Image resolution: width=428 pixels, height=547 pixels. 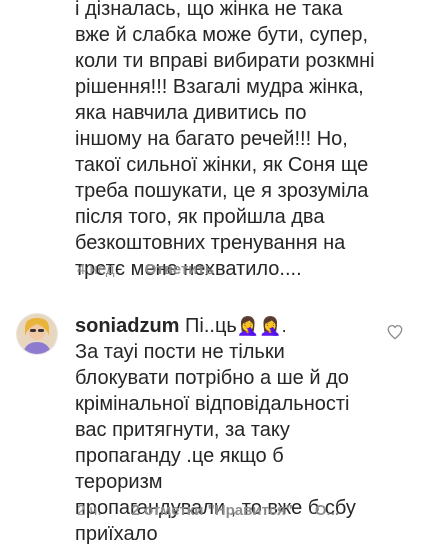 I want to click on comment-line: За тауі пости не тільки, so click(x=180, y=352).